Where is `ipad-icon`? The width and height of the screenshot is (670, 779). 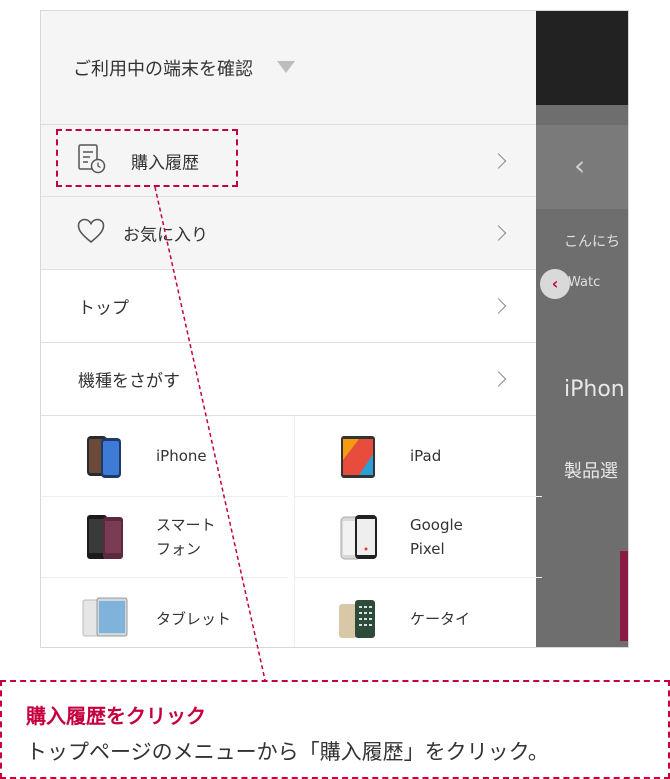
ipad-icon is located at coordinates (359, 456).